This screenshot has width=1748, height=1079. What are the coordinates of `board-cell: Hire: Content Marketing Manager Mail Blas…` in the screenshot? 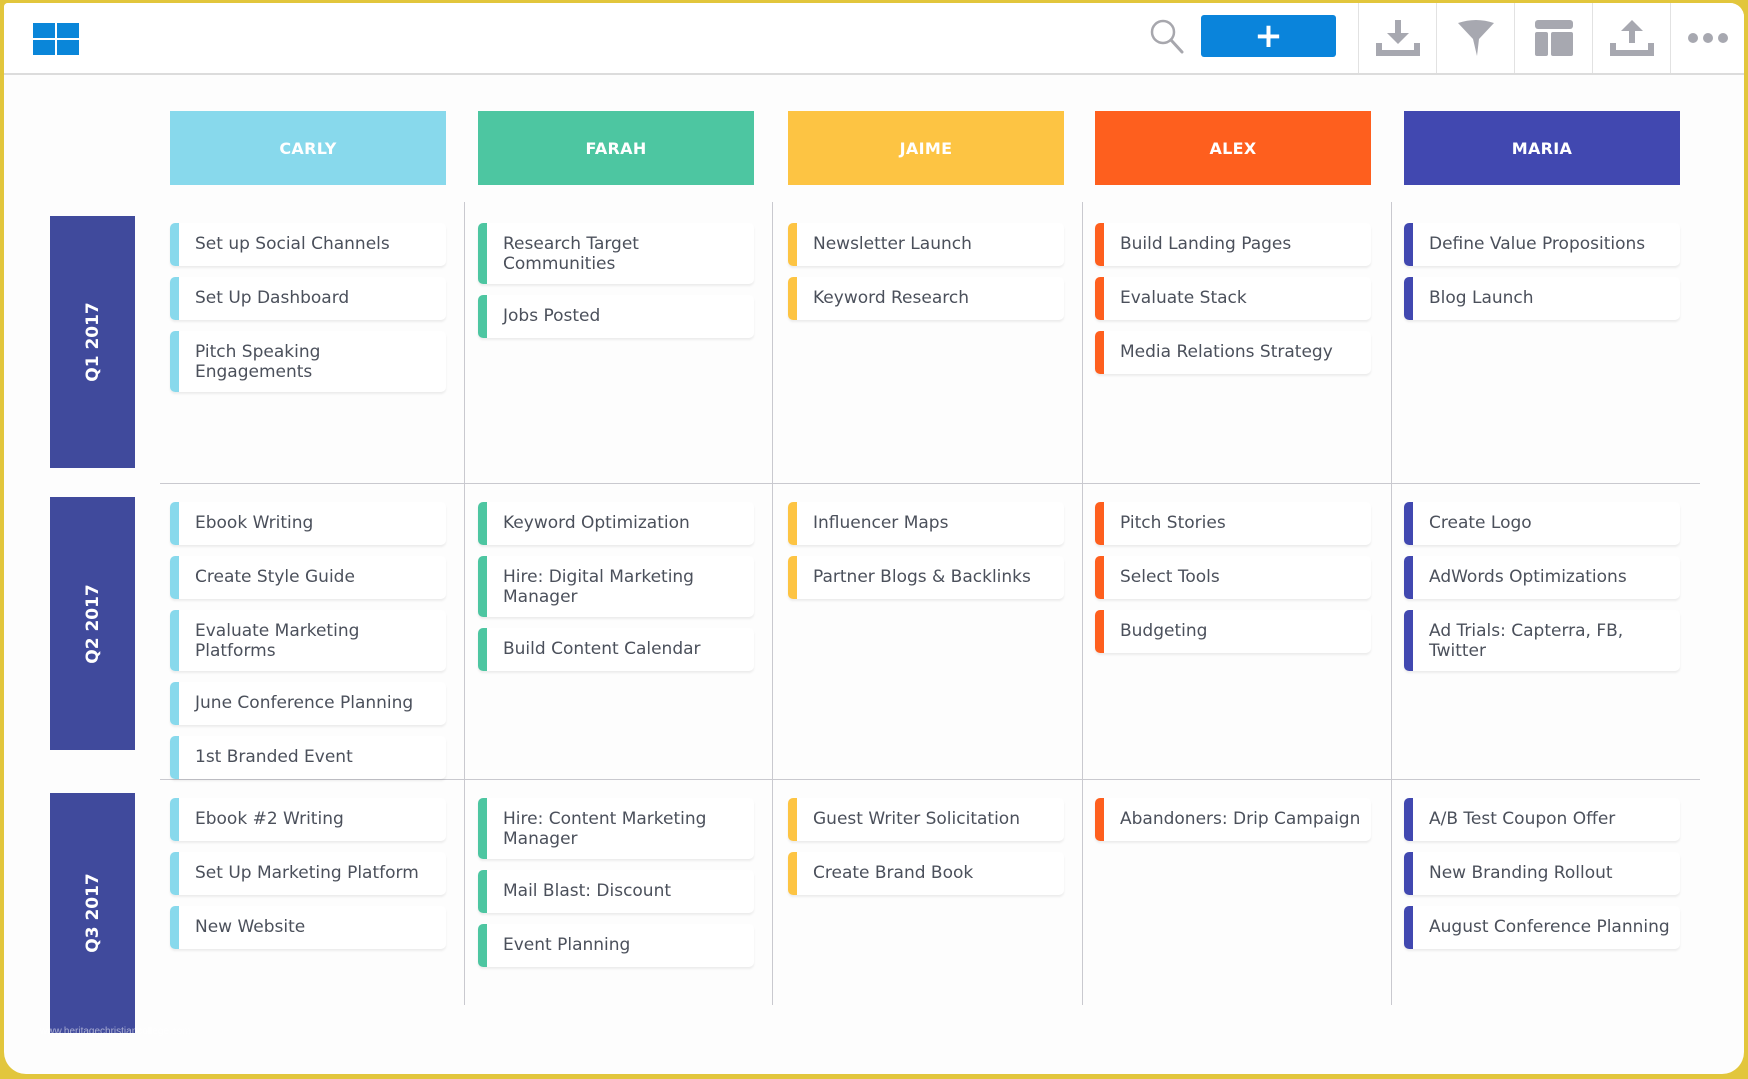 It's located at (616, 882).